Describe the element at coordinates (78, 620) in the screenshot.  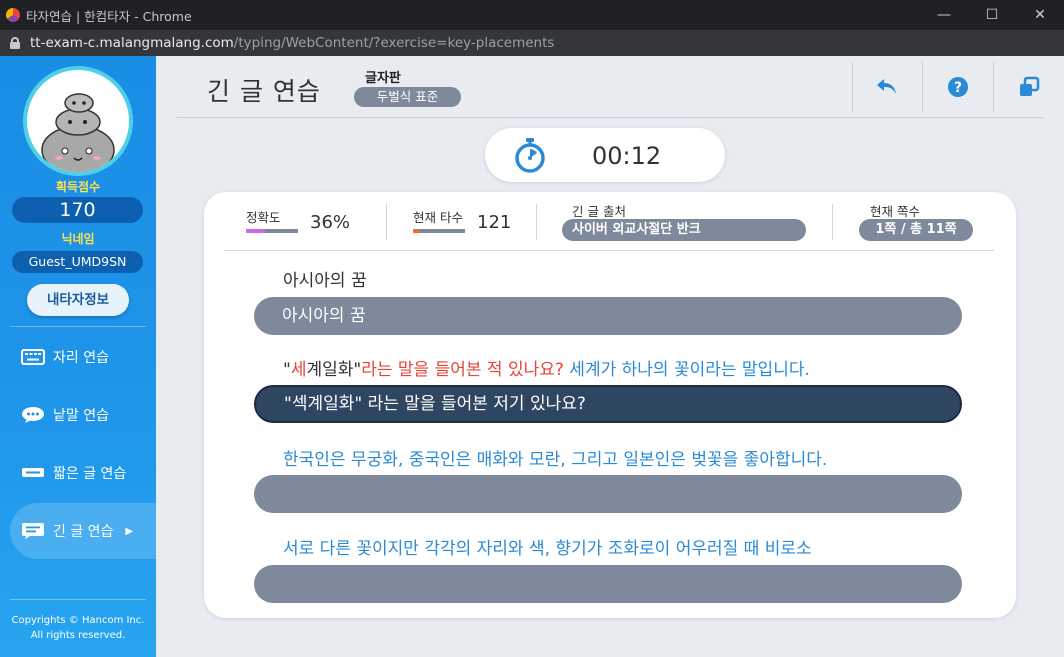
I see `copyright-line: Copyrights © Hancom Inc.` at that location.